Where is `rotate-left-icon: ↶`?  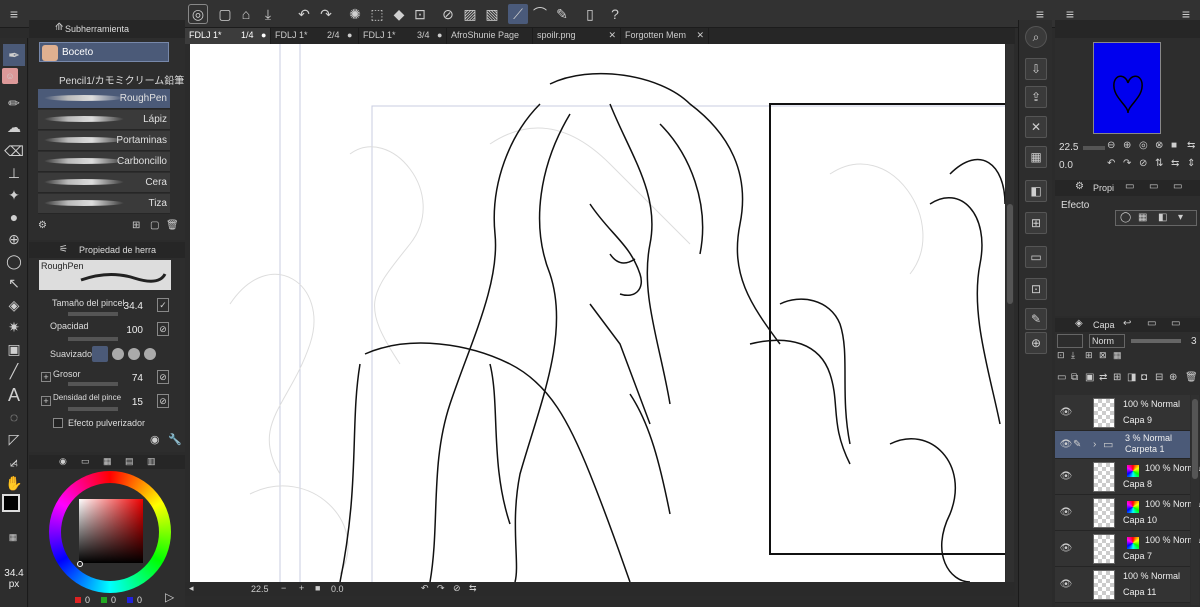 rotate-left-icon: ↶ is located at coordinates (425, 588).